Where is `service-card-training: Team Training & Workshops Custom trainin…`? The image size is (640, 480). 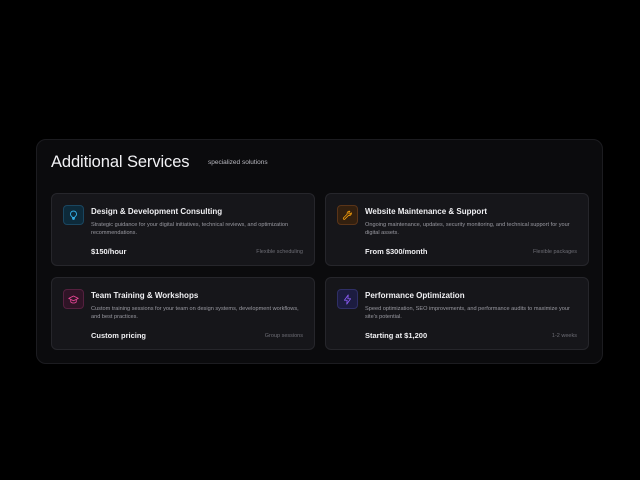
service-card-training: Team Training & Workshops Custom trainin… is located at coordinates (183, 313).